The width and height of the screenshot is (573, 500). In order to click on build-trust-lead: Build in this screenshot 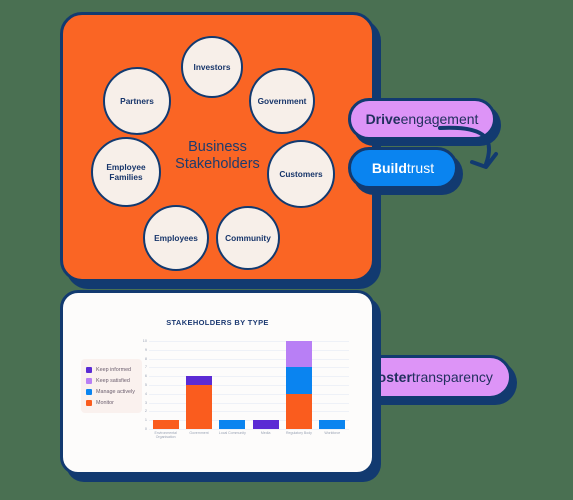, I will do `click(389, 168)`.